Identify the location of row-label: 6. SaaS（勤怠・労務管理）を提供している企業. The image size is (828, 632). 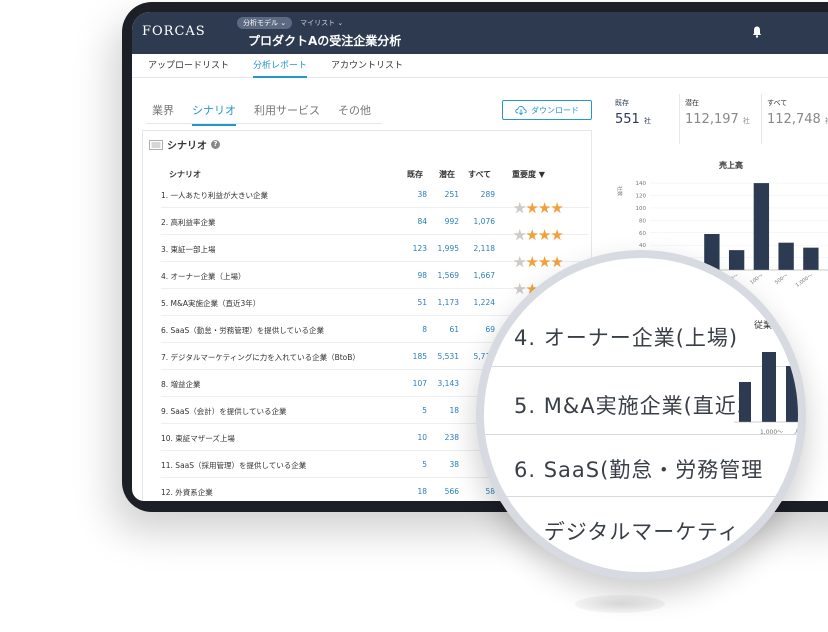
(243, 330).